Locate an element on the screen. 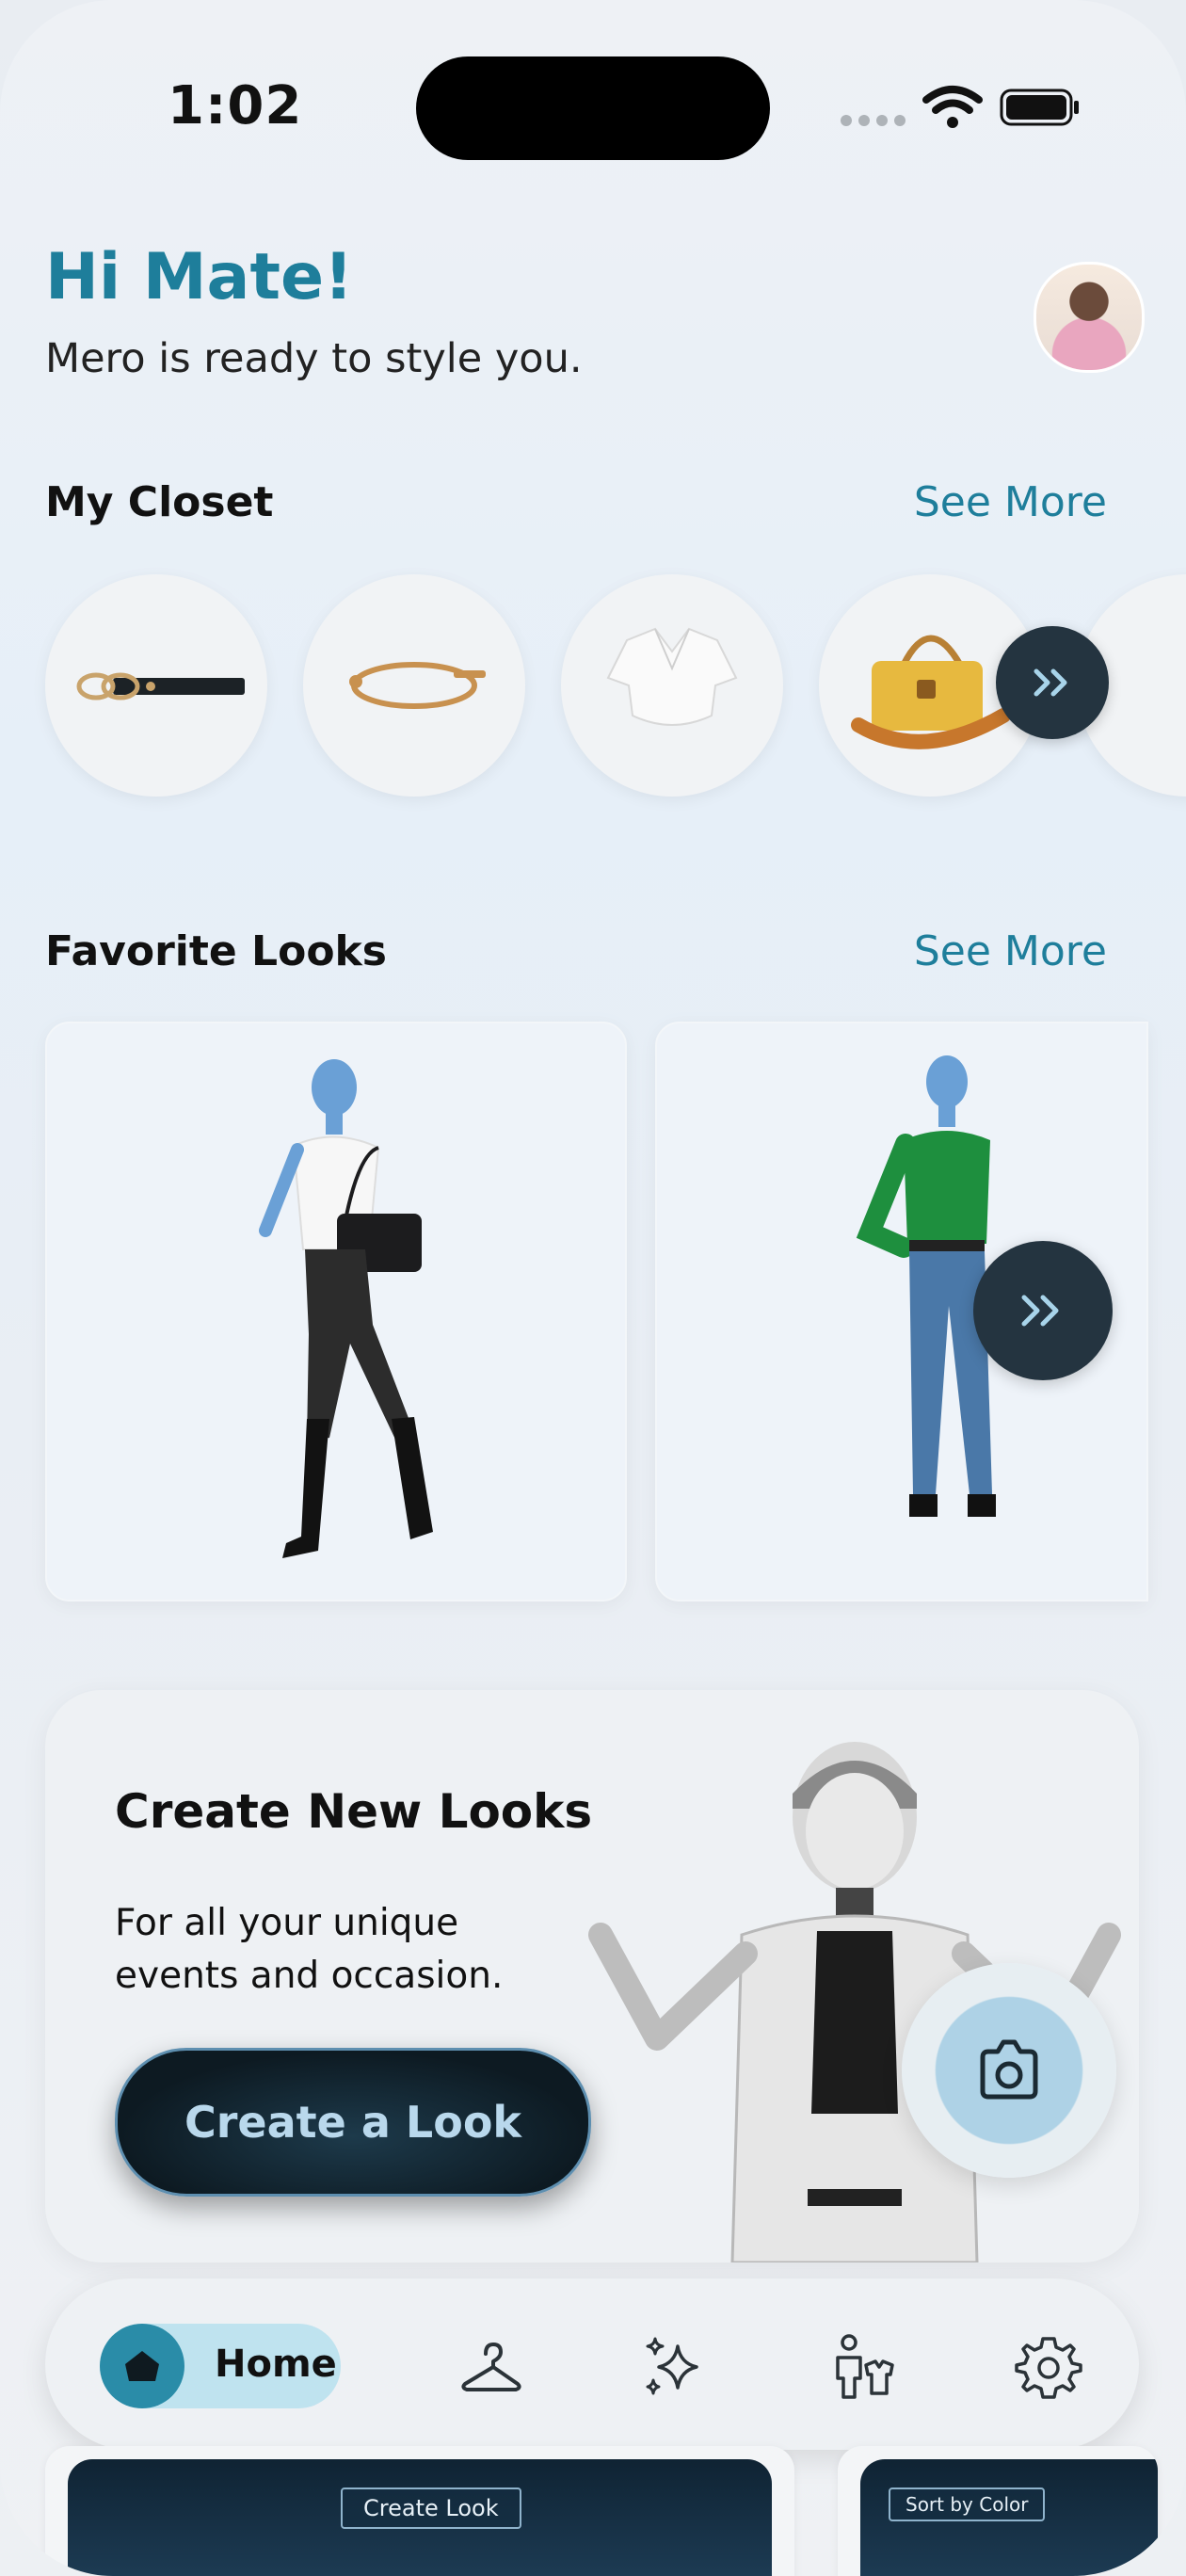 This screenshot has height=2576, width=1186. create-looks-title: Create New Looks is located at coordinates (354, 1811).